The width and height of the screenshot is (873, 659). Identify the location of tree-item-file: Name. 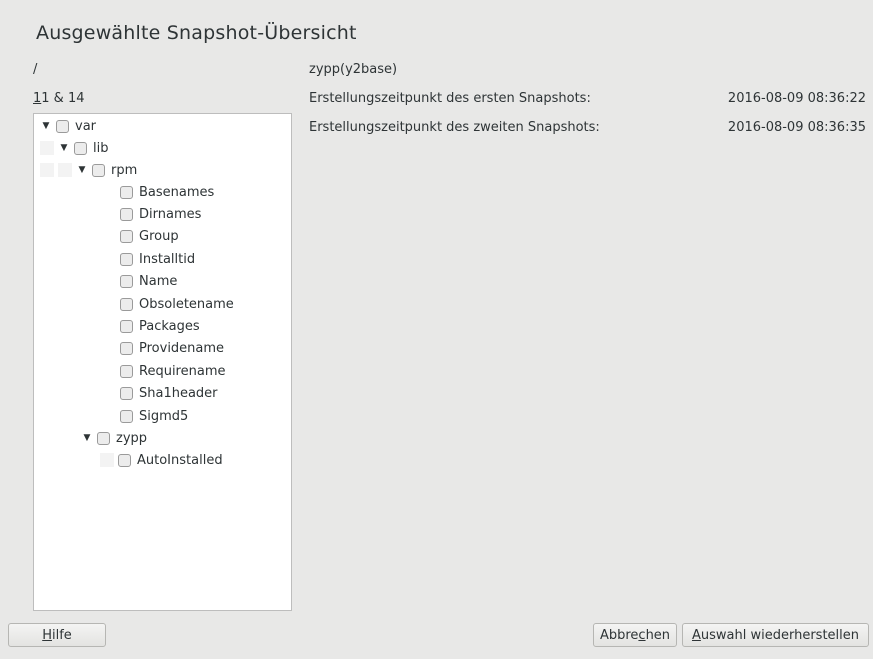
(148, 282).